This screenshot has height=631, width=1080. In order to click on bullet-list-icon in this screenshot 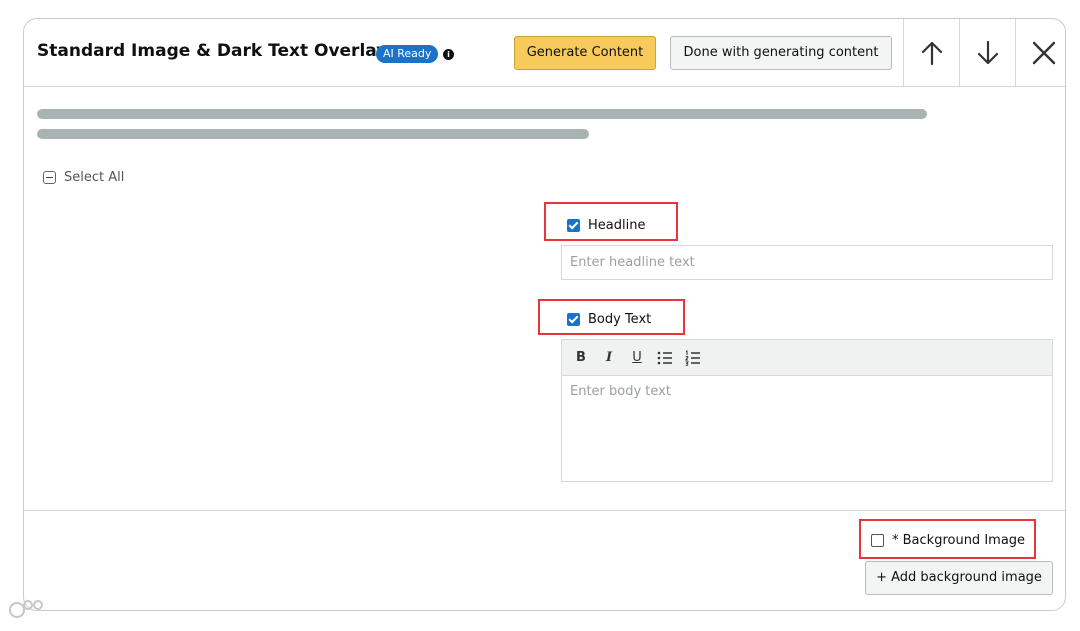, I will do `click(664, 357)`.